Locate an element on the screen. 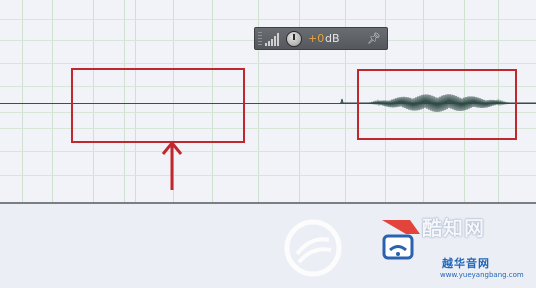 The height and width of the screenshot is (288, 536). volume-unit: dB is located at coordinates (332, 38).